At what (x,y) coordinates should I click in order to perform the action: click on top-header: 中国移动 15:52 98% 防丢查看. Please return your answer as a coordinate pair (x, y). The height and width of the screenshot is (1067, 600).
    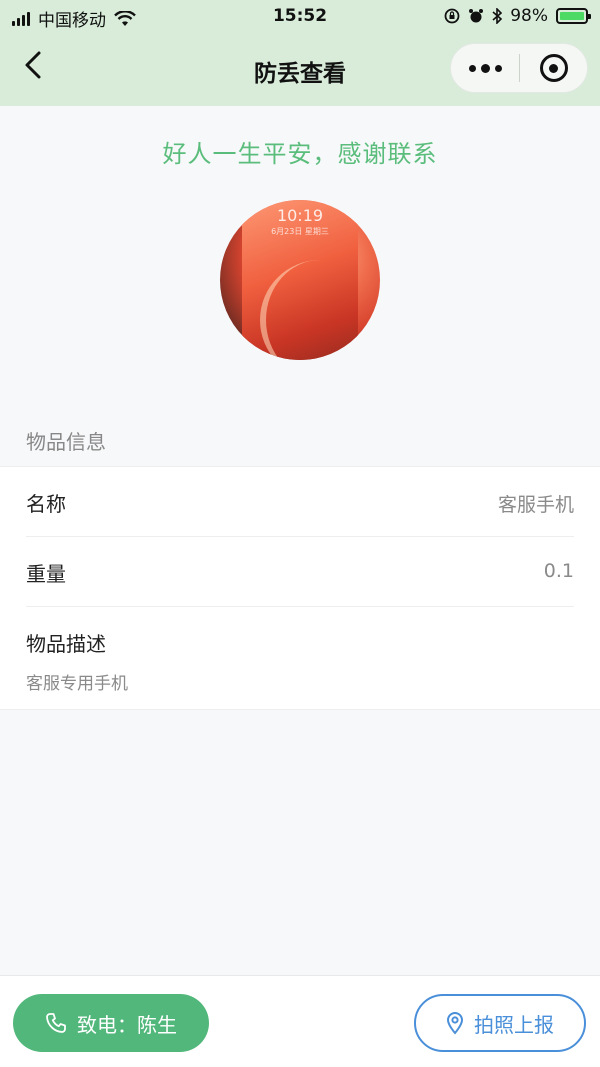
    Looking at the image, I should click on (300, 53).